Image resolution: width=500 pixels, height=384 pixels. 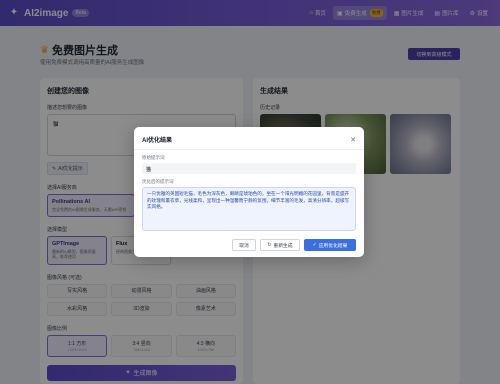 What do you see at coordinates (353, 140) in the screenshot?
I see `close-icon: ✕` at bounding box center [353, 140].